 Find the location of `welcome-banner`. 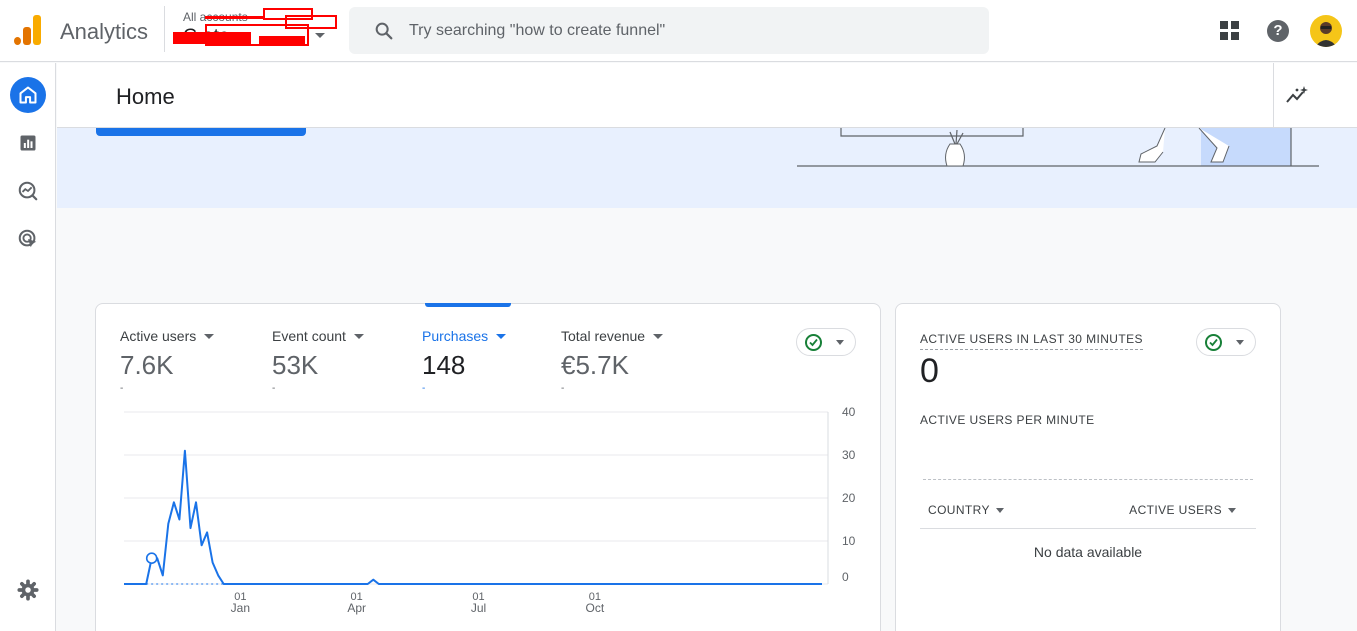

welcome-banner is located at coordinates (707, 168).